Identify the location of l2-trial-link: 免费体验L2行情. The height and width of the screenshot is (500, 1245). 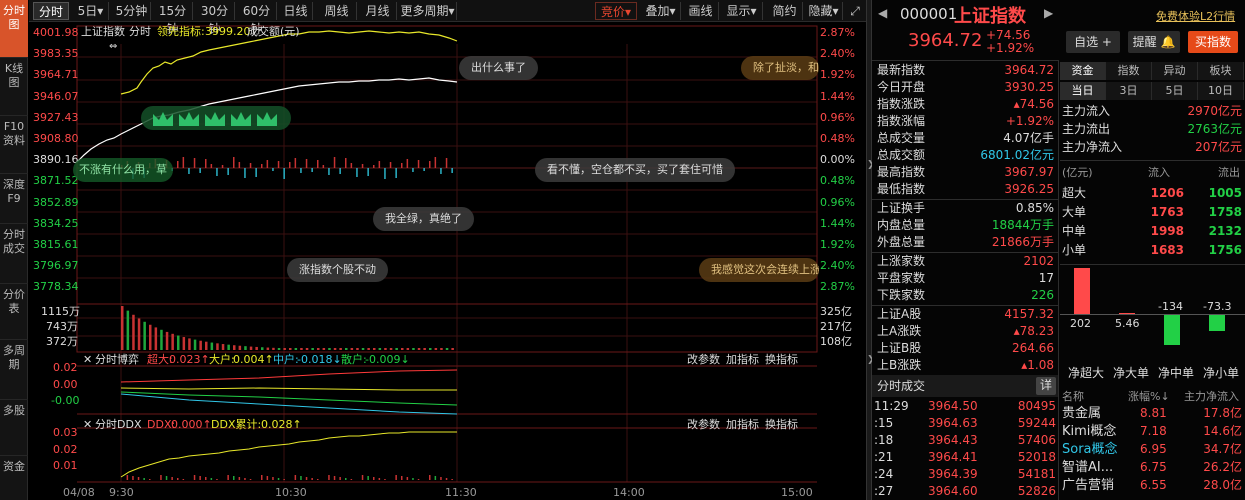
(1195, 16).